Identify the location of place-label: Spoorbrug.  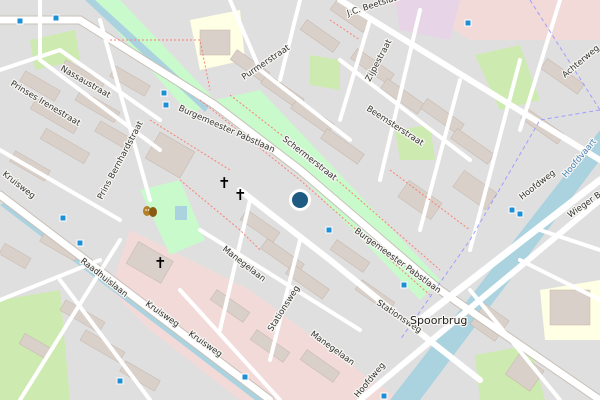
(438, 320).